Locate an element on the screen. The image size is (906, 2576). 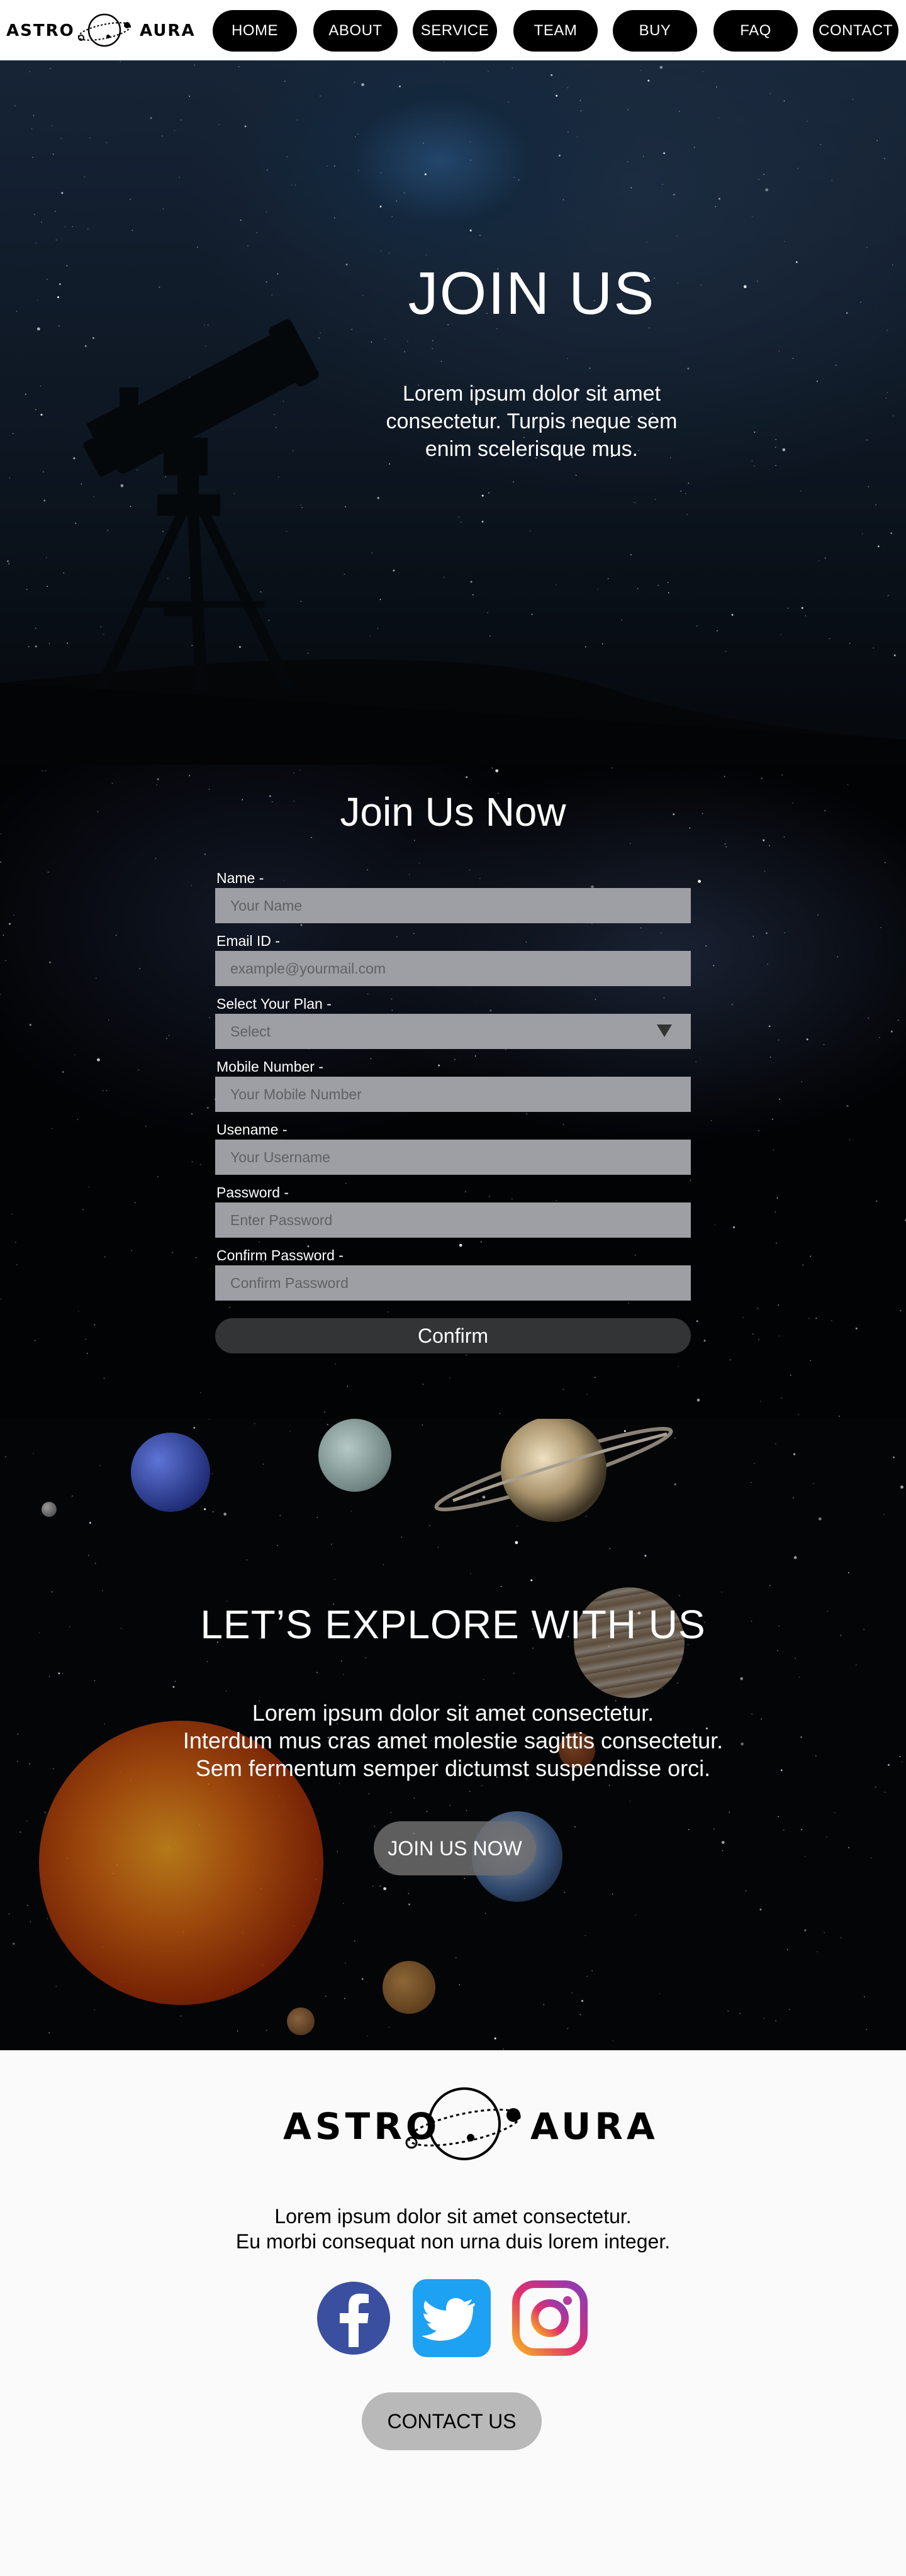
instagram-icon is located at coordinates (550, 2318).